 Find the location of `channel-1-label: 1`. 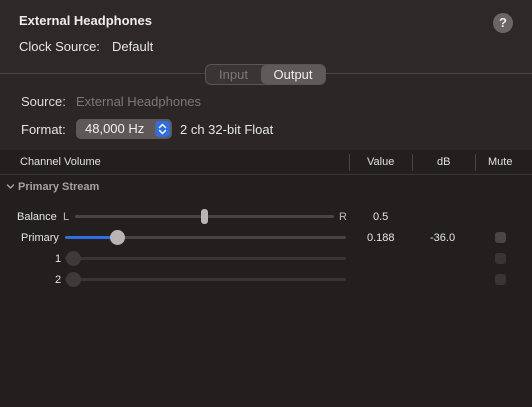

channel-1-label: 1 is located at coordinates (58, 259).